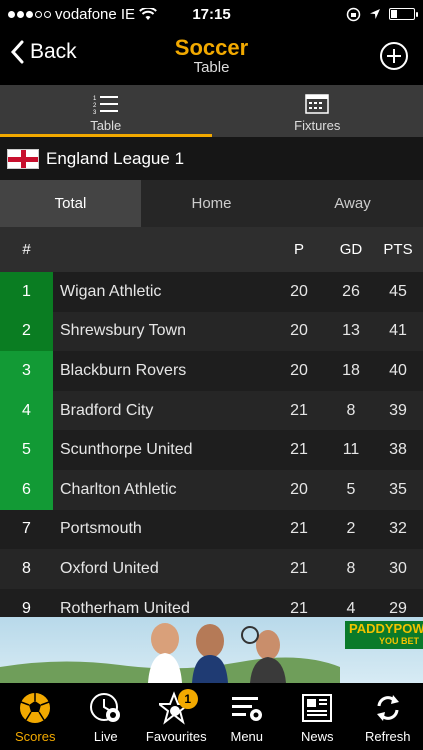 Image resolution: width=423 pixels, height=750 pixels. I want to click on row-team: Bradford City, so click(107, 410).